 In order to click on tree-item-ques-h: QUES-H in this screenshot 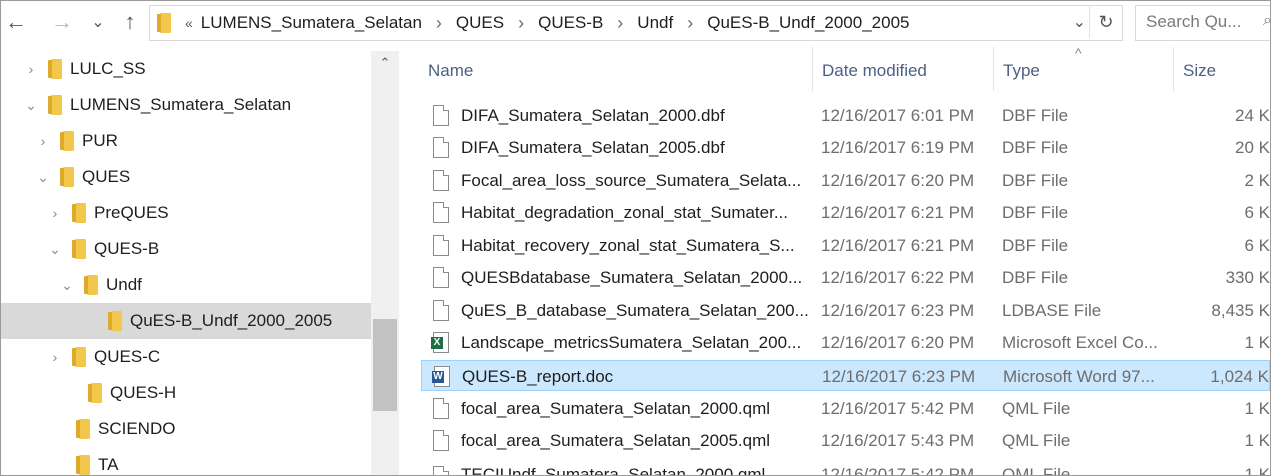, I will do `click(186, 393)`.